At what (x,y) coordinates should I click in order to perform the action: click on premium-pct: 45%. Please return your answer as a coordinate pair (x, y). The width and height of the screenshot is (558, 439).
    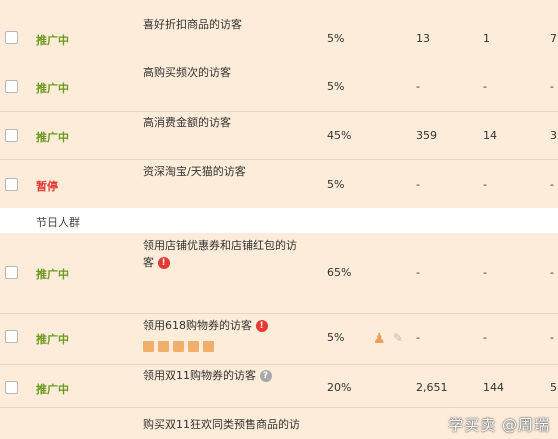
    Looking at the image, I should click on (339, 135).